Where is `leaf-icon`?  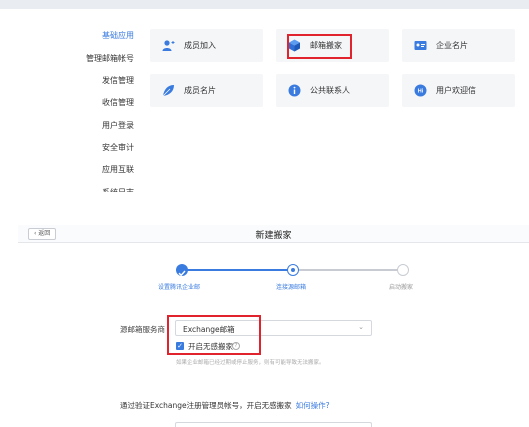
leaf-icon is located at coordinates (168, 91).